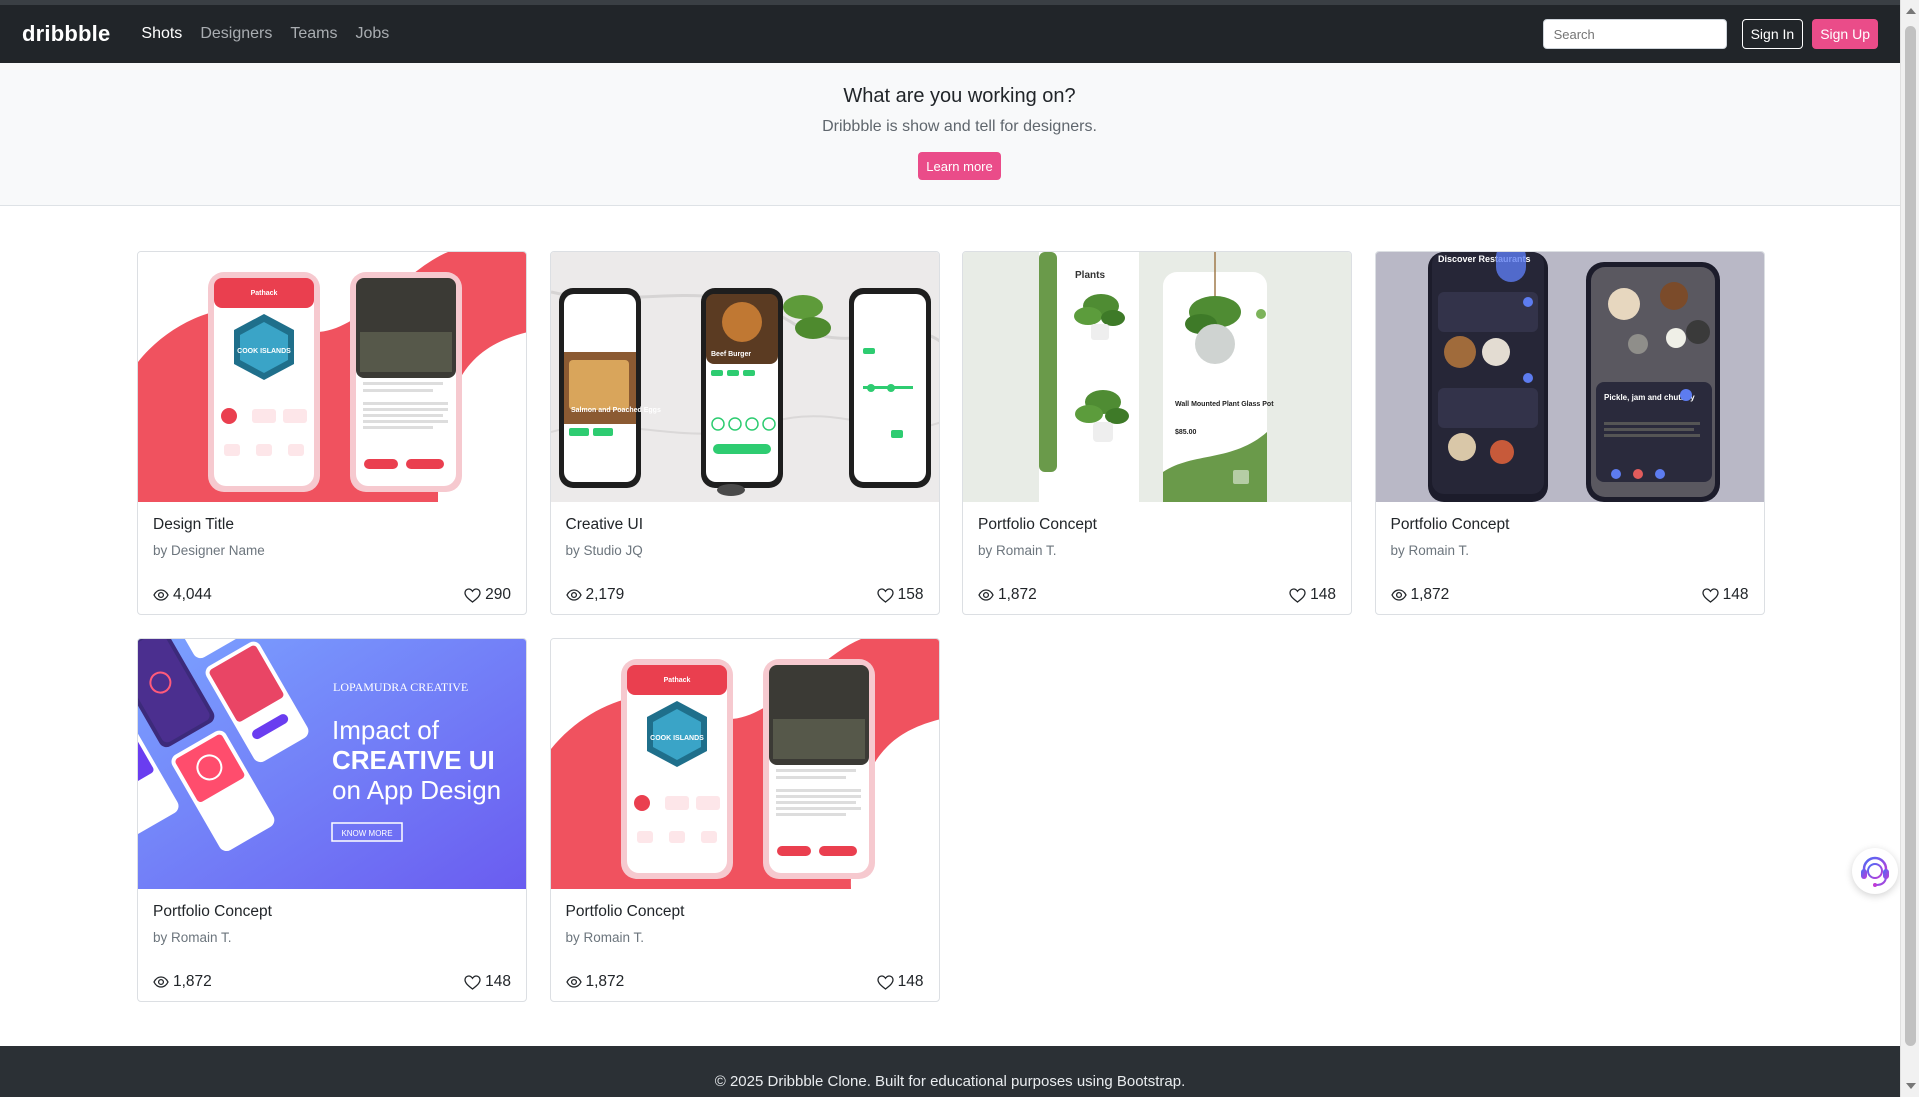 Image resolution: width=1919 pixels, height=1097 pixels. Describe the element at coordinates (313, 34) in the screenshot. I see `nav-link-teams: Teams` at that location.